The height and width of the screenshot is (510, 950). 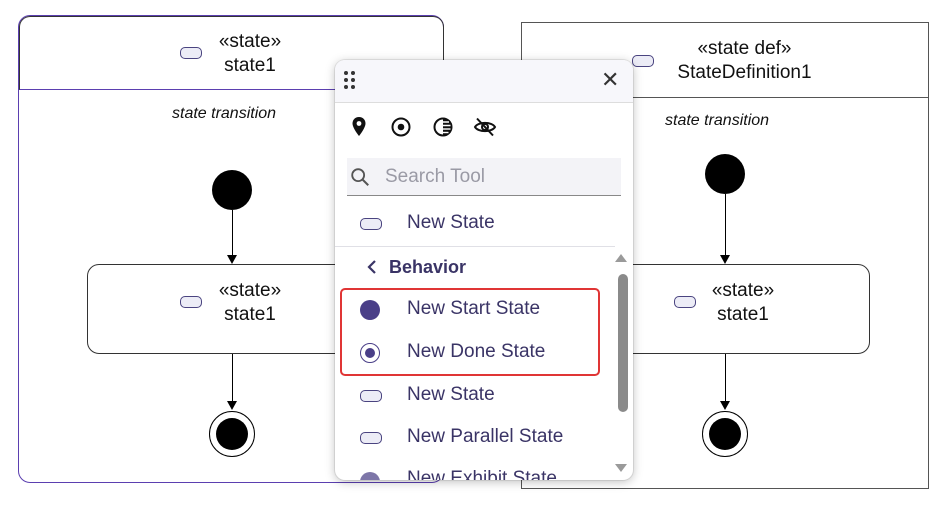 I want to click on left-inner-stereotype: «state», so click(x=250, y=290).